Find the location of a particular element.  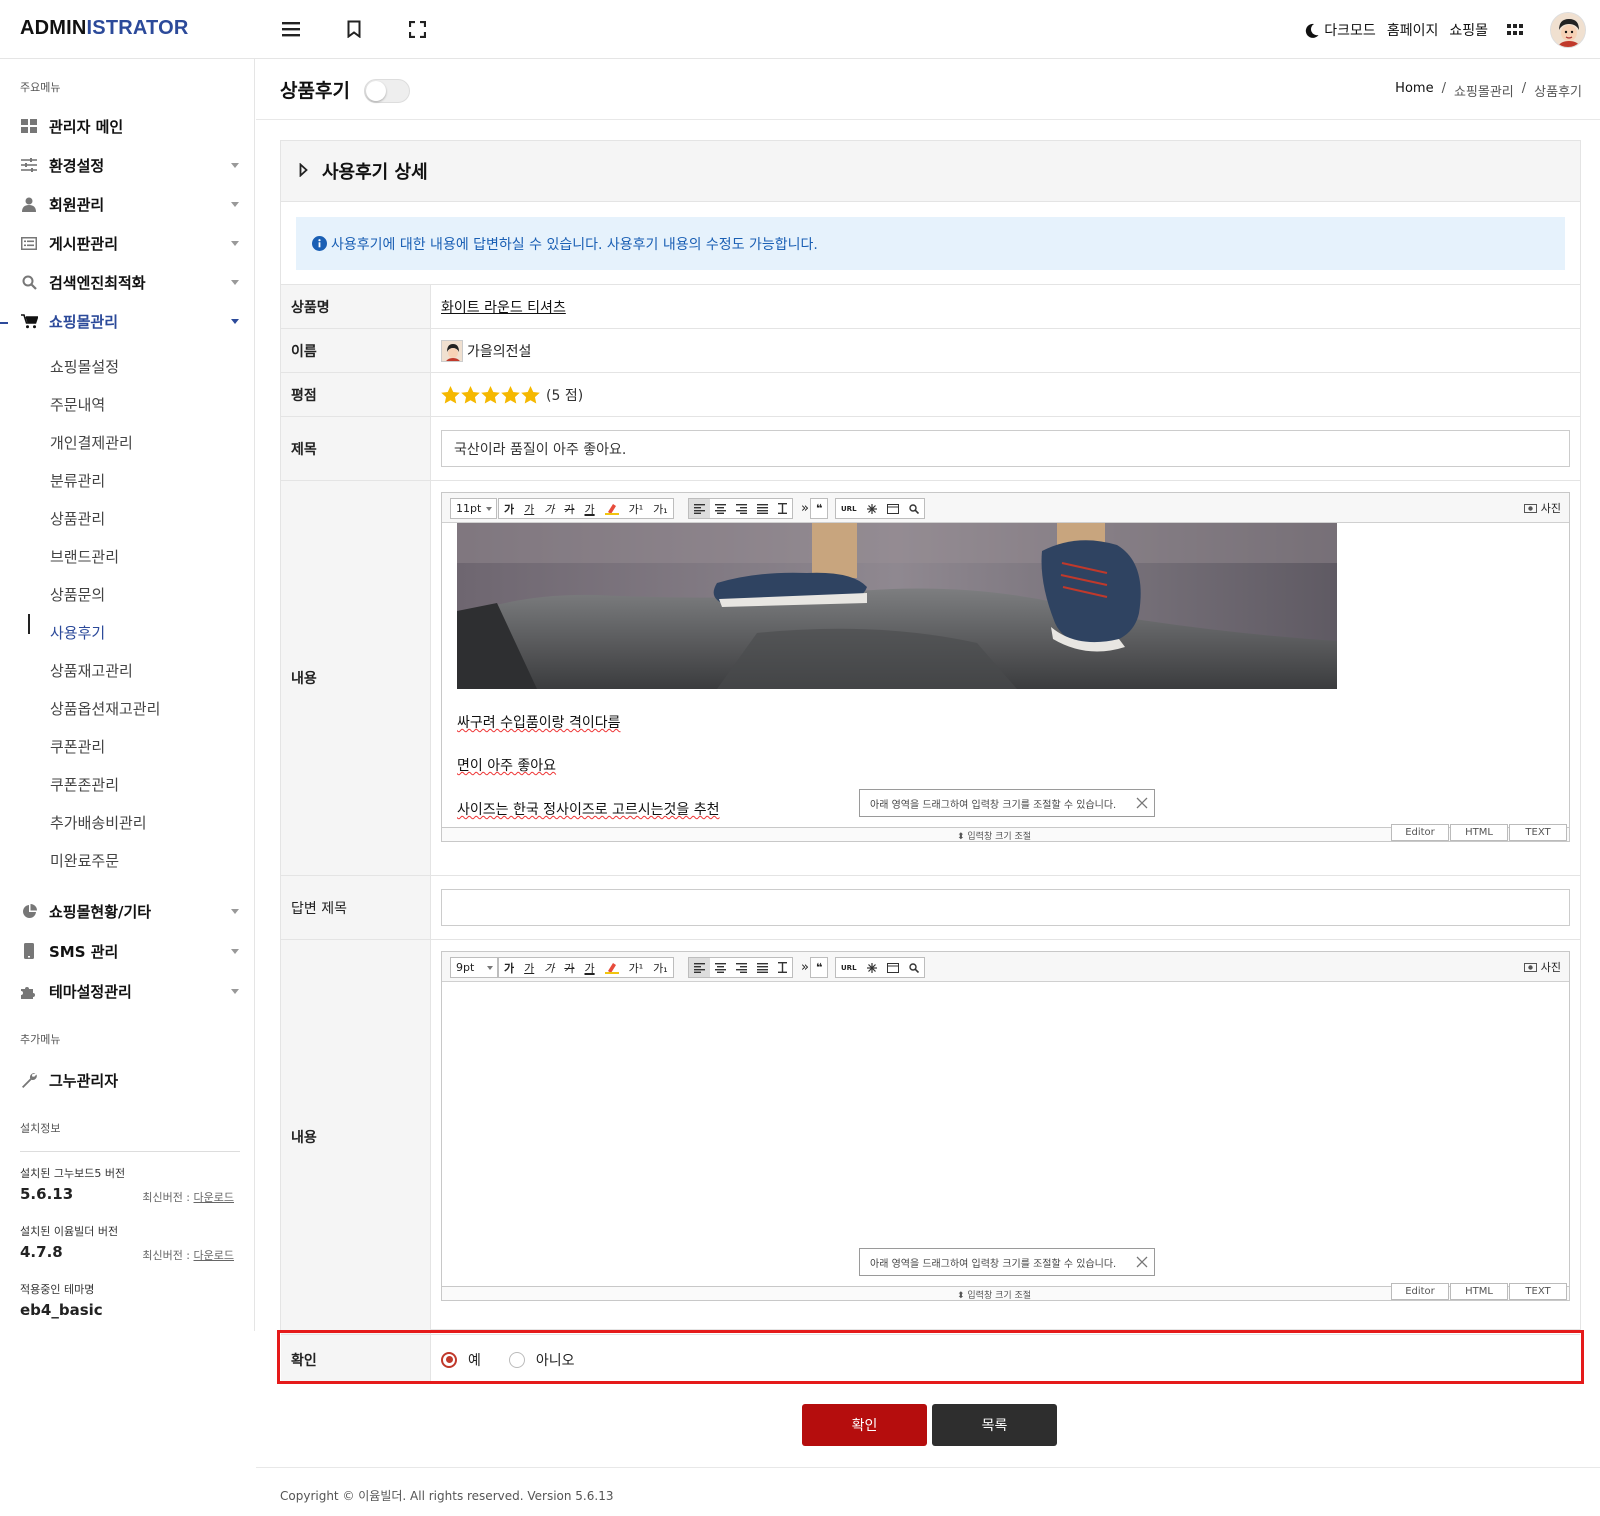

sidebar-item-boards: 게시판관리 is located at coordinates (130, 243).